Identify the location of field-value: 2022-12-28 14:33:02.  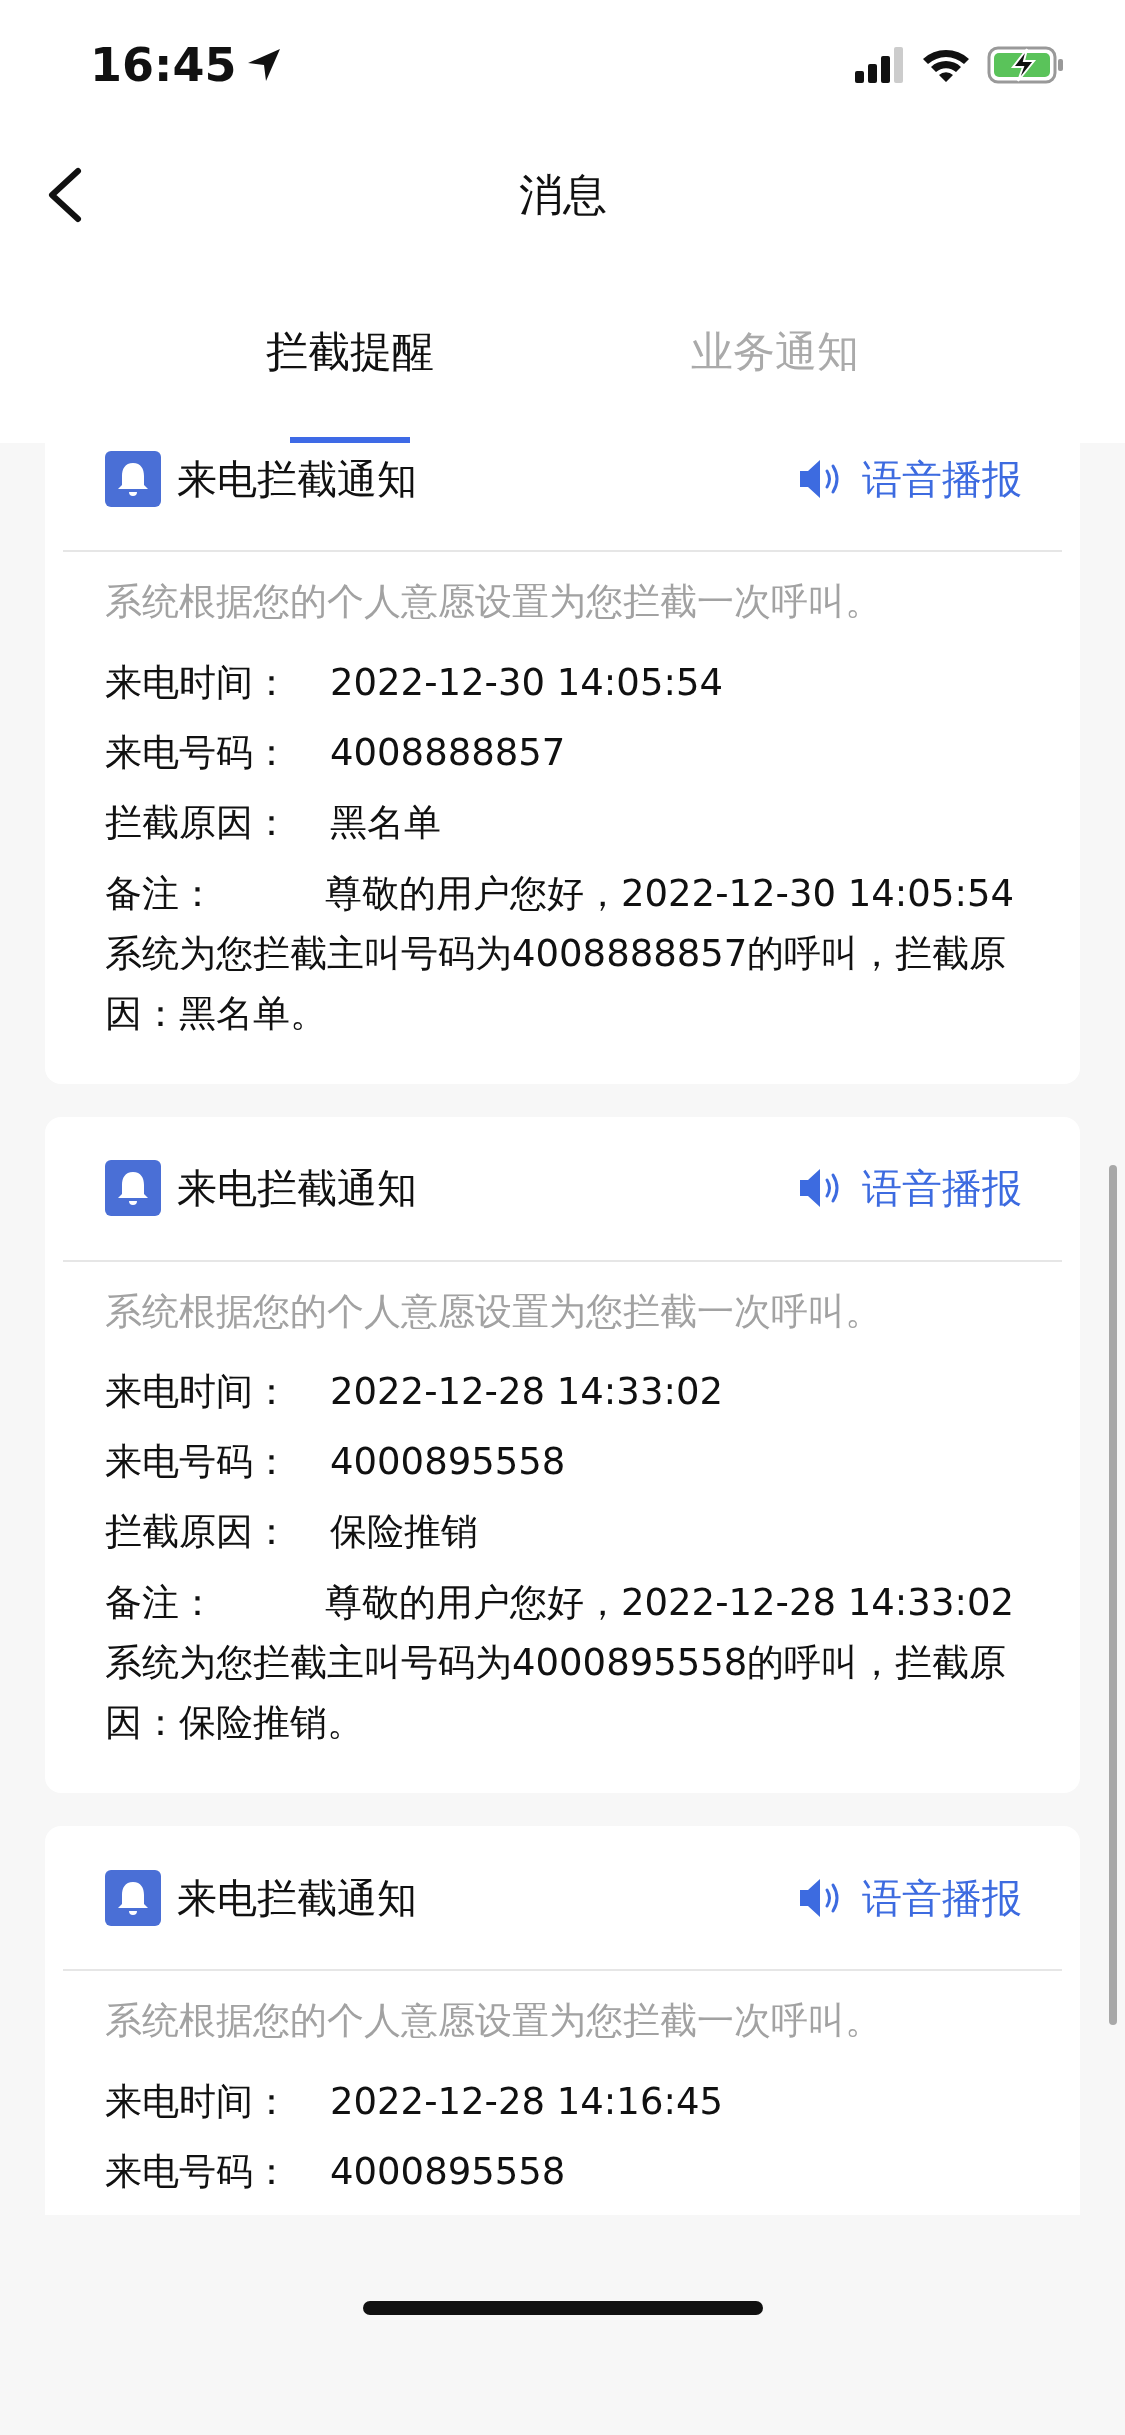
(526, 1392).